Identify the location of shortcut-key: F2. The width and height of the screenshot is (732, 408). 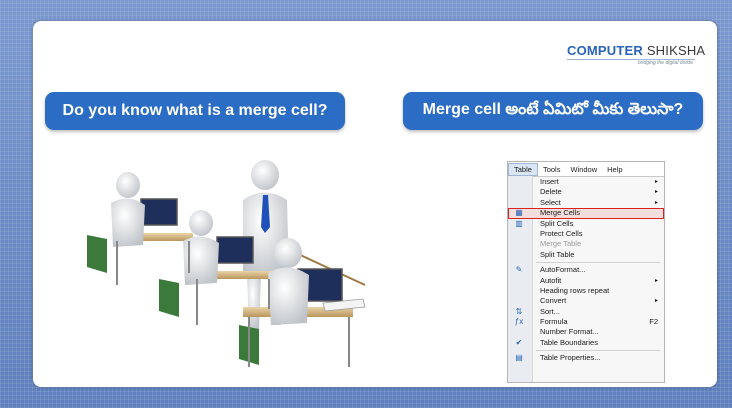
(653, 322).